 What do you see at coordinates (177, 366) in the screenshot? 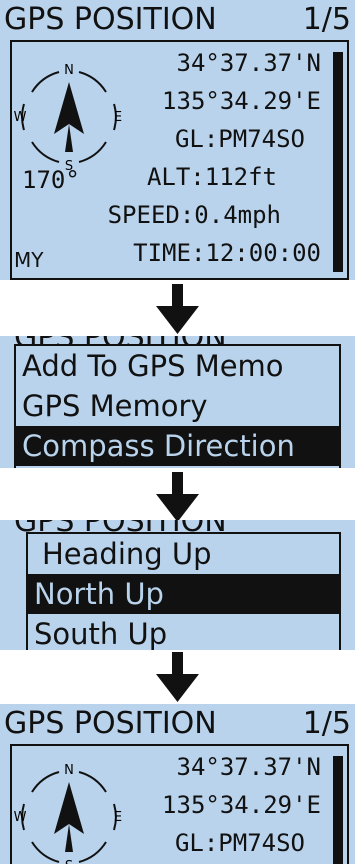
I see `menu-item-add-to-gps-memo: Add To GPS Memo` at bounding box center [177, 366].